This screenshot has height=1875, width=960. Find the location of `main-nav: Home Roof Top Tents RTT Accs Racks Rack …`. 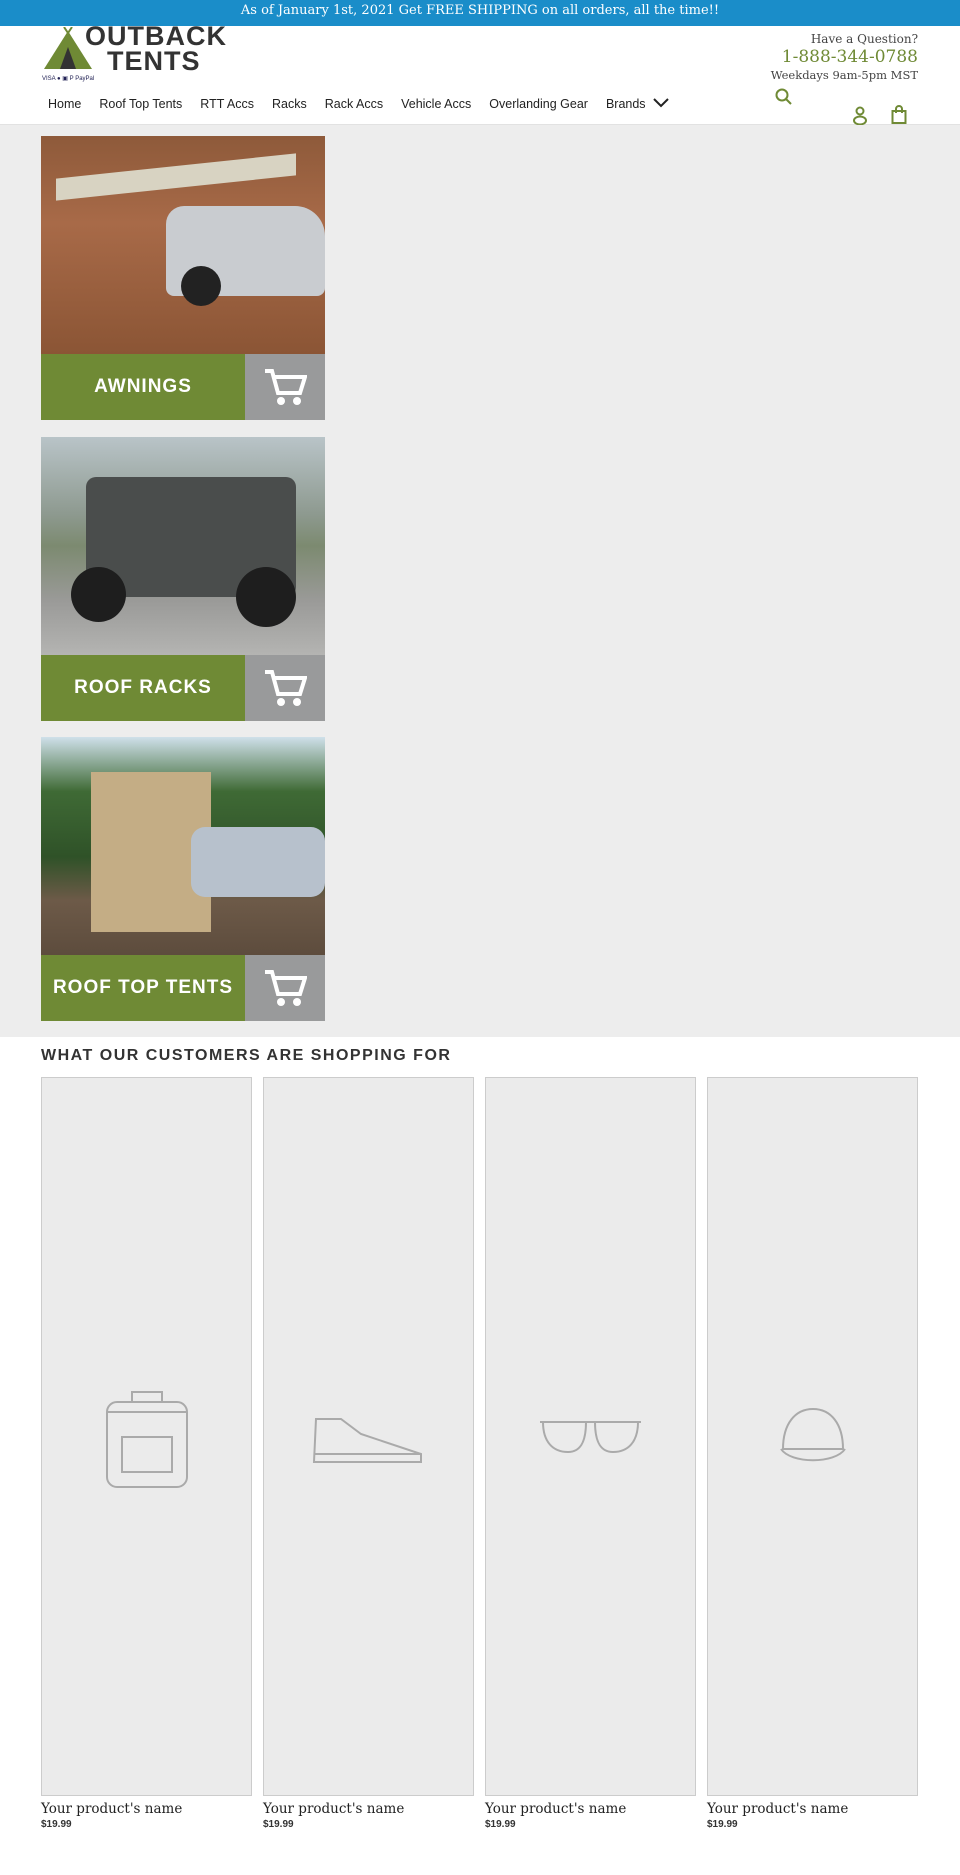

main-nav: Home Roof Top Tents RTT Accs Racks Rack … is located at coordinates (358, 104).